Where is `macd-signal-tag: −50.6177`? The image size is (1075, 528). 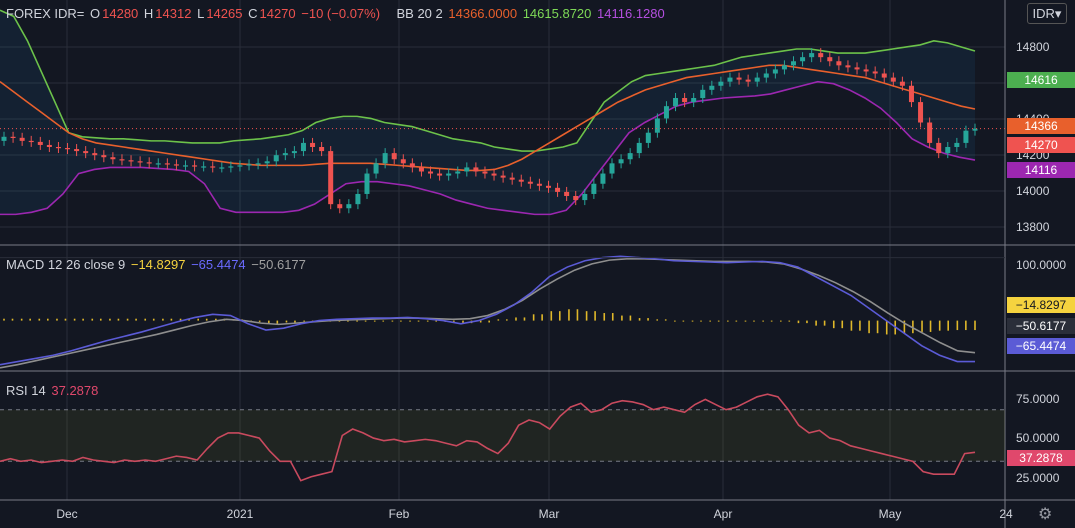
macd-signal-tag: −50.6177 is located at coordinates (1041, 326).